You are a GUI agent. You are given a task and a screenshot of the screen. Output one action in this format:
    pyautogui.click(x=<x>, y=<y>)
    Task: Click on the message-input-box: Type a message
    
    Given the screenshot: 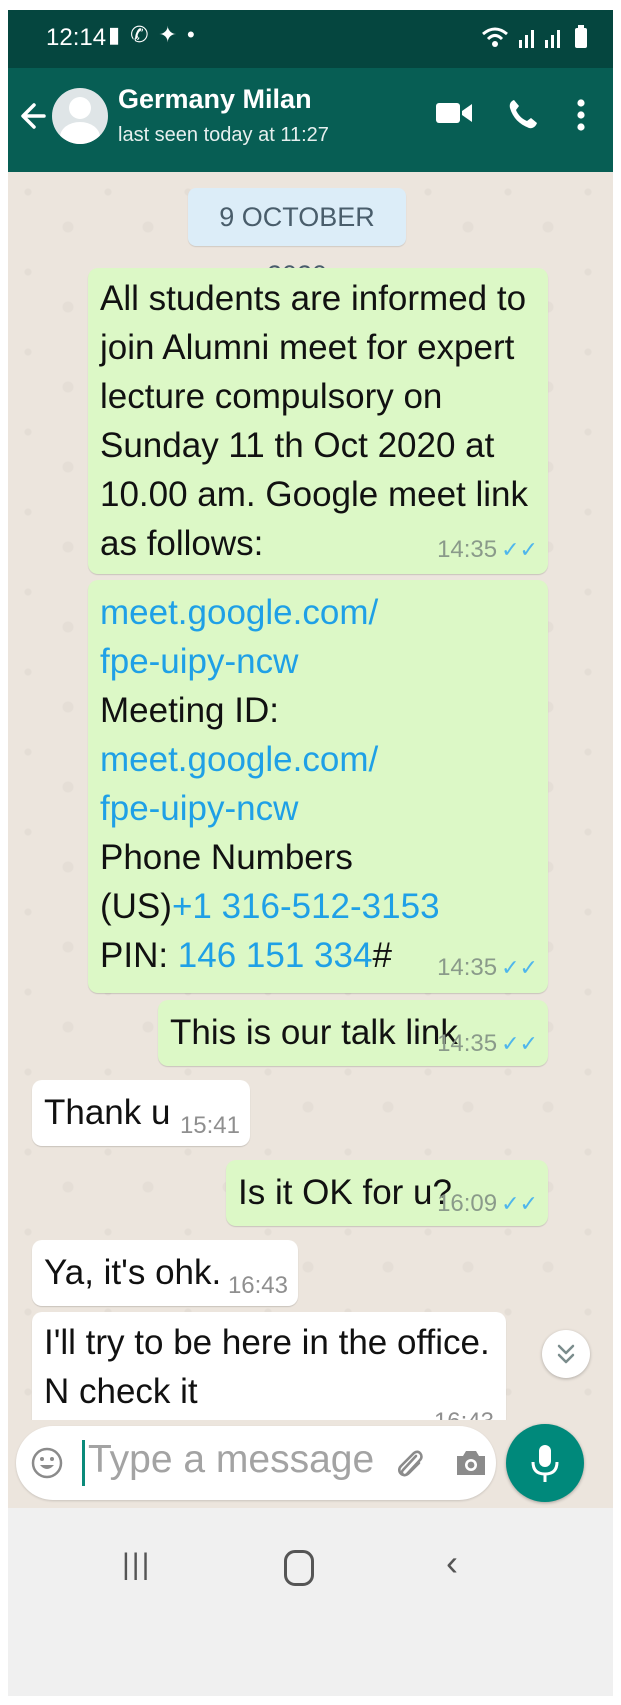 What is the action you would take?
    pyautogui.click(x=256, y=1463)
    